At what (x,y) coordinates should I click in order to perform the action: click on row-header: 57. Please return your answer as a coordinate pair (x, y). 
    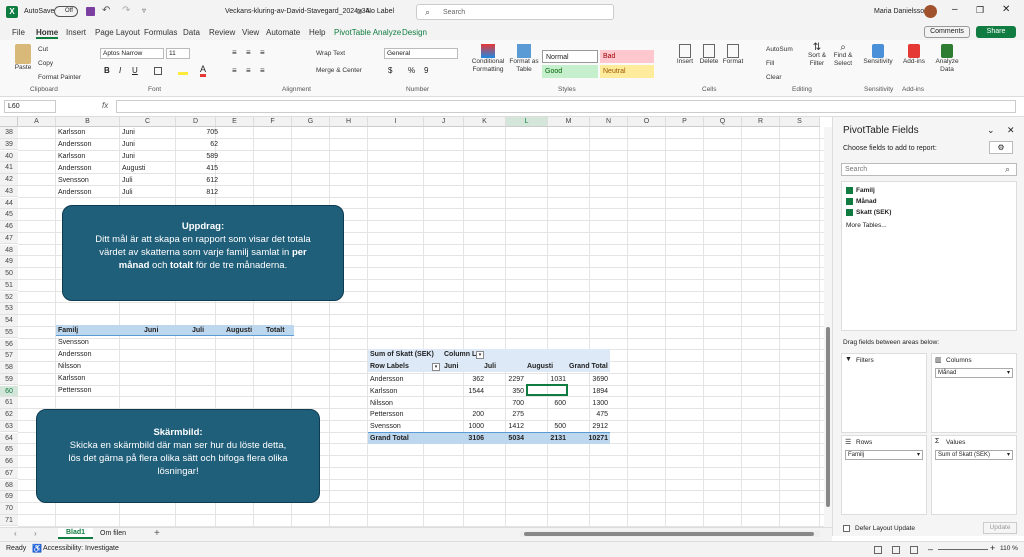
    Looking at the image, I should click on (9, 356).